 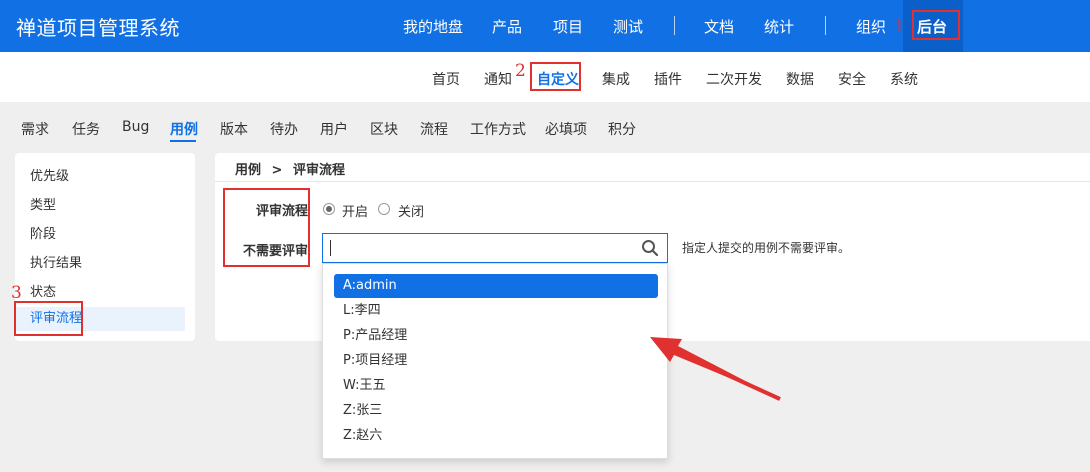 What do you see at coordinates (330, 248) in the screenshot?
I see `text-caret` at bounding box center [330, 248].